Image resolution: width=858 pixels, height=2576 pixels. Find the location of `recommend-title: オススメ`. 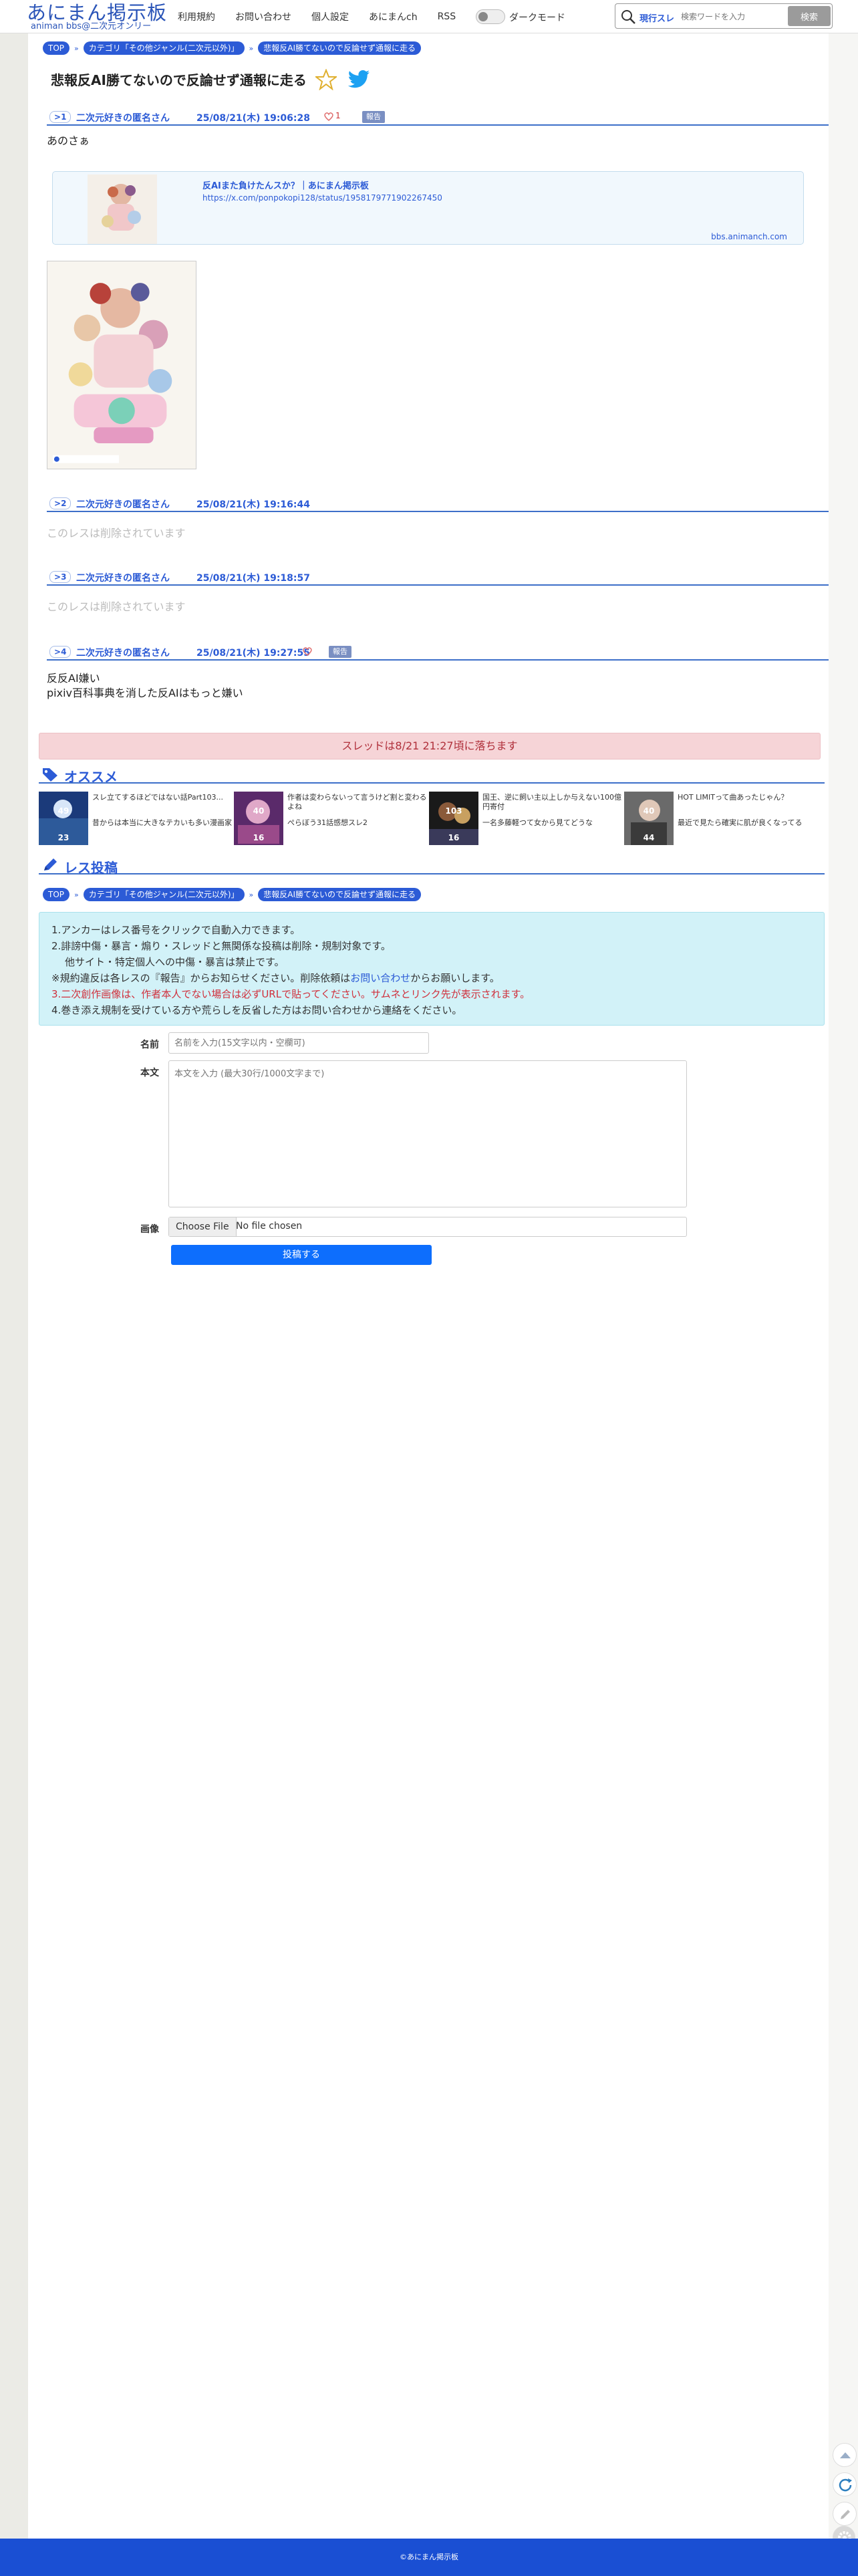

recommend-title: オススメ is located at coordinates (91, 777).